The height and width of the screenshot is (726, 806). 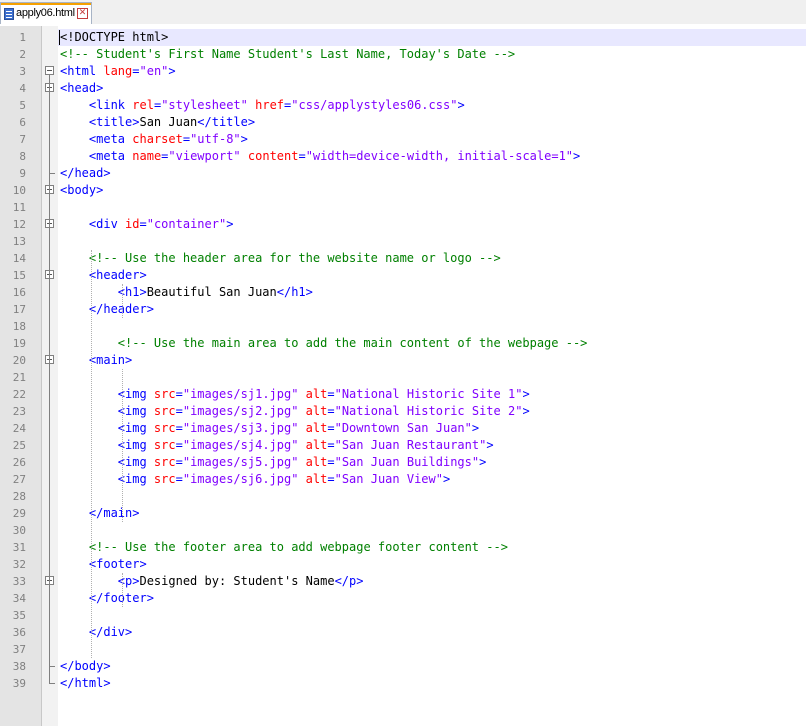 I want to click on code-line: 3 <html lang="en">, so click(x=403, y=71).